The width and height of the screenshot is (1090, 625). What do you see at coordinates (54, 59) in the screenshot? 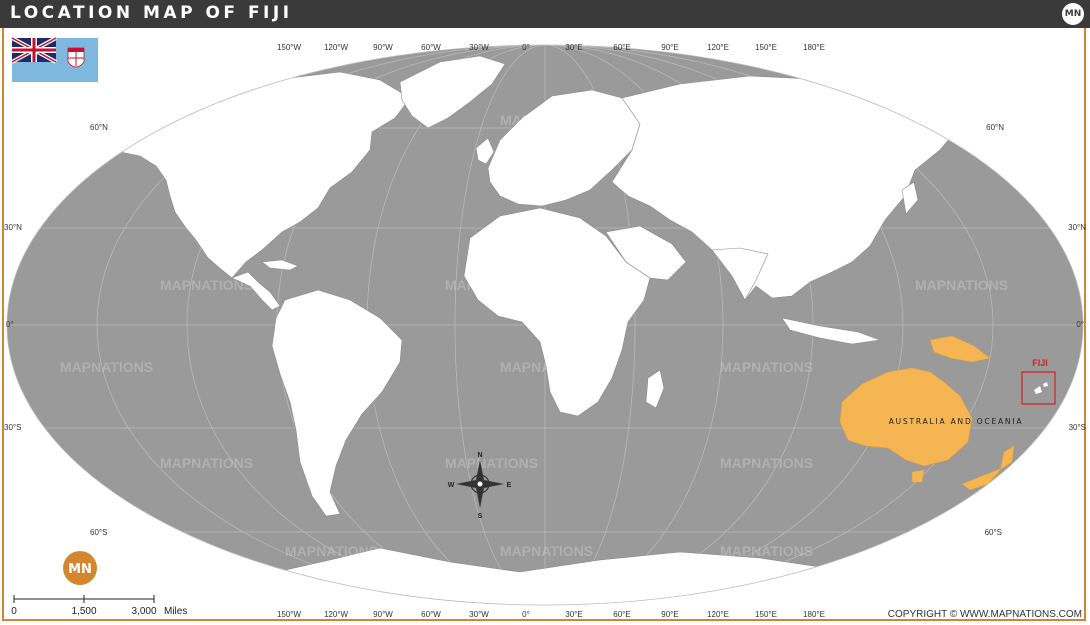
I see `fiji-flag-icon` at bounding box center [54, 59].